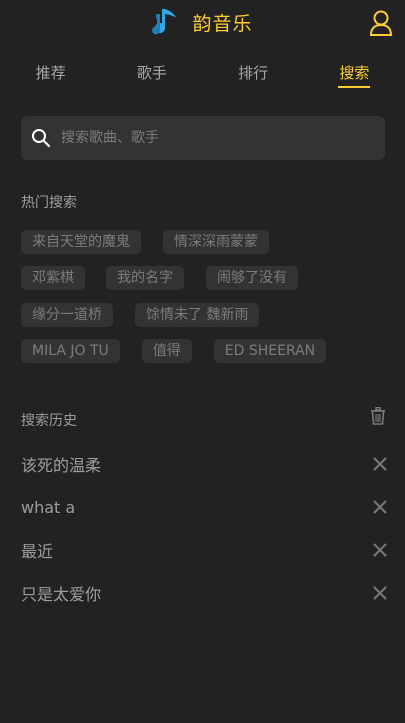 The image size is (405, 723). What do you see at coordinates (53, 278) in the screenshot?
I see `hot-tag: 邓紫棋` at bounding box center [53, 278].